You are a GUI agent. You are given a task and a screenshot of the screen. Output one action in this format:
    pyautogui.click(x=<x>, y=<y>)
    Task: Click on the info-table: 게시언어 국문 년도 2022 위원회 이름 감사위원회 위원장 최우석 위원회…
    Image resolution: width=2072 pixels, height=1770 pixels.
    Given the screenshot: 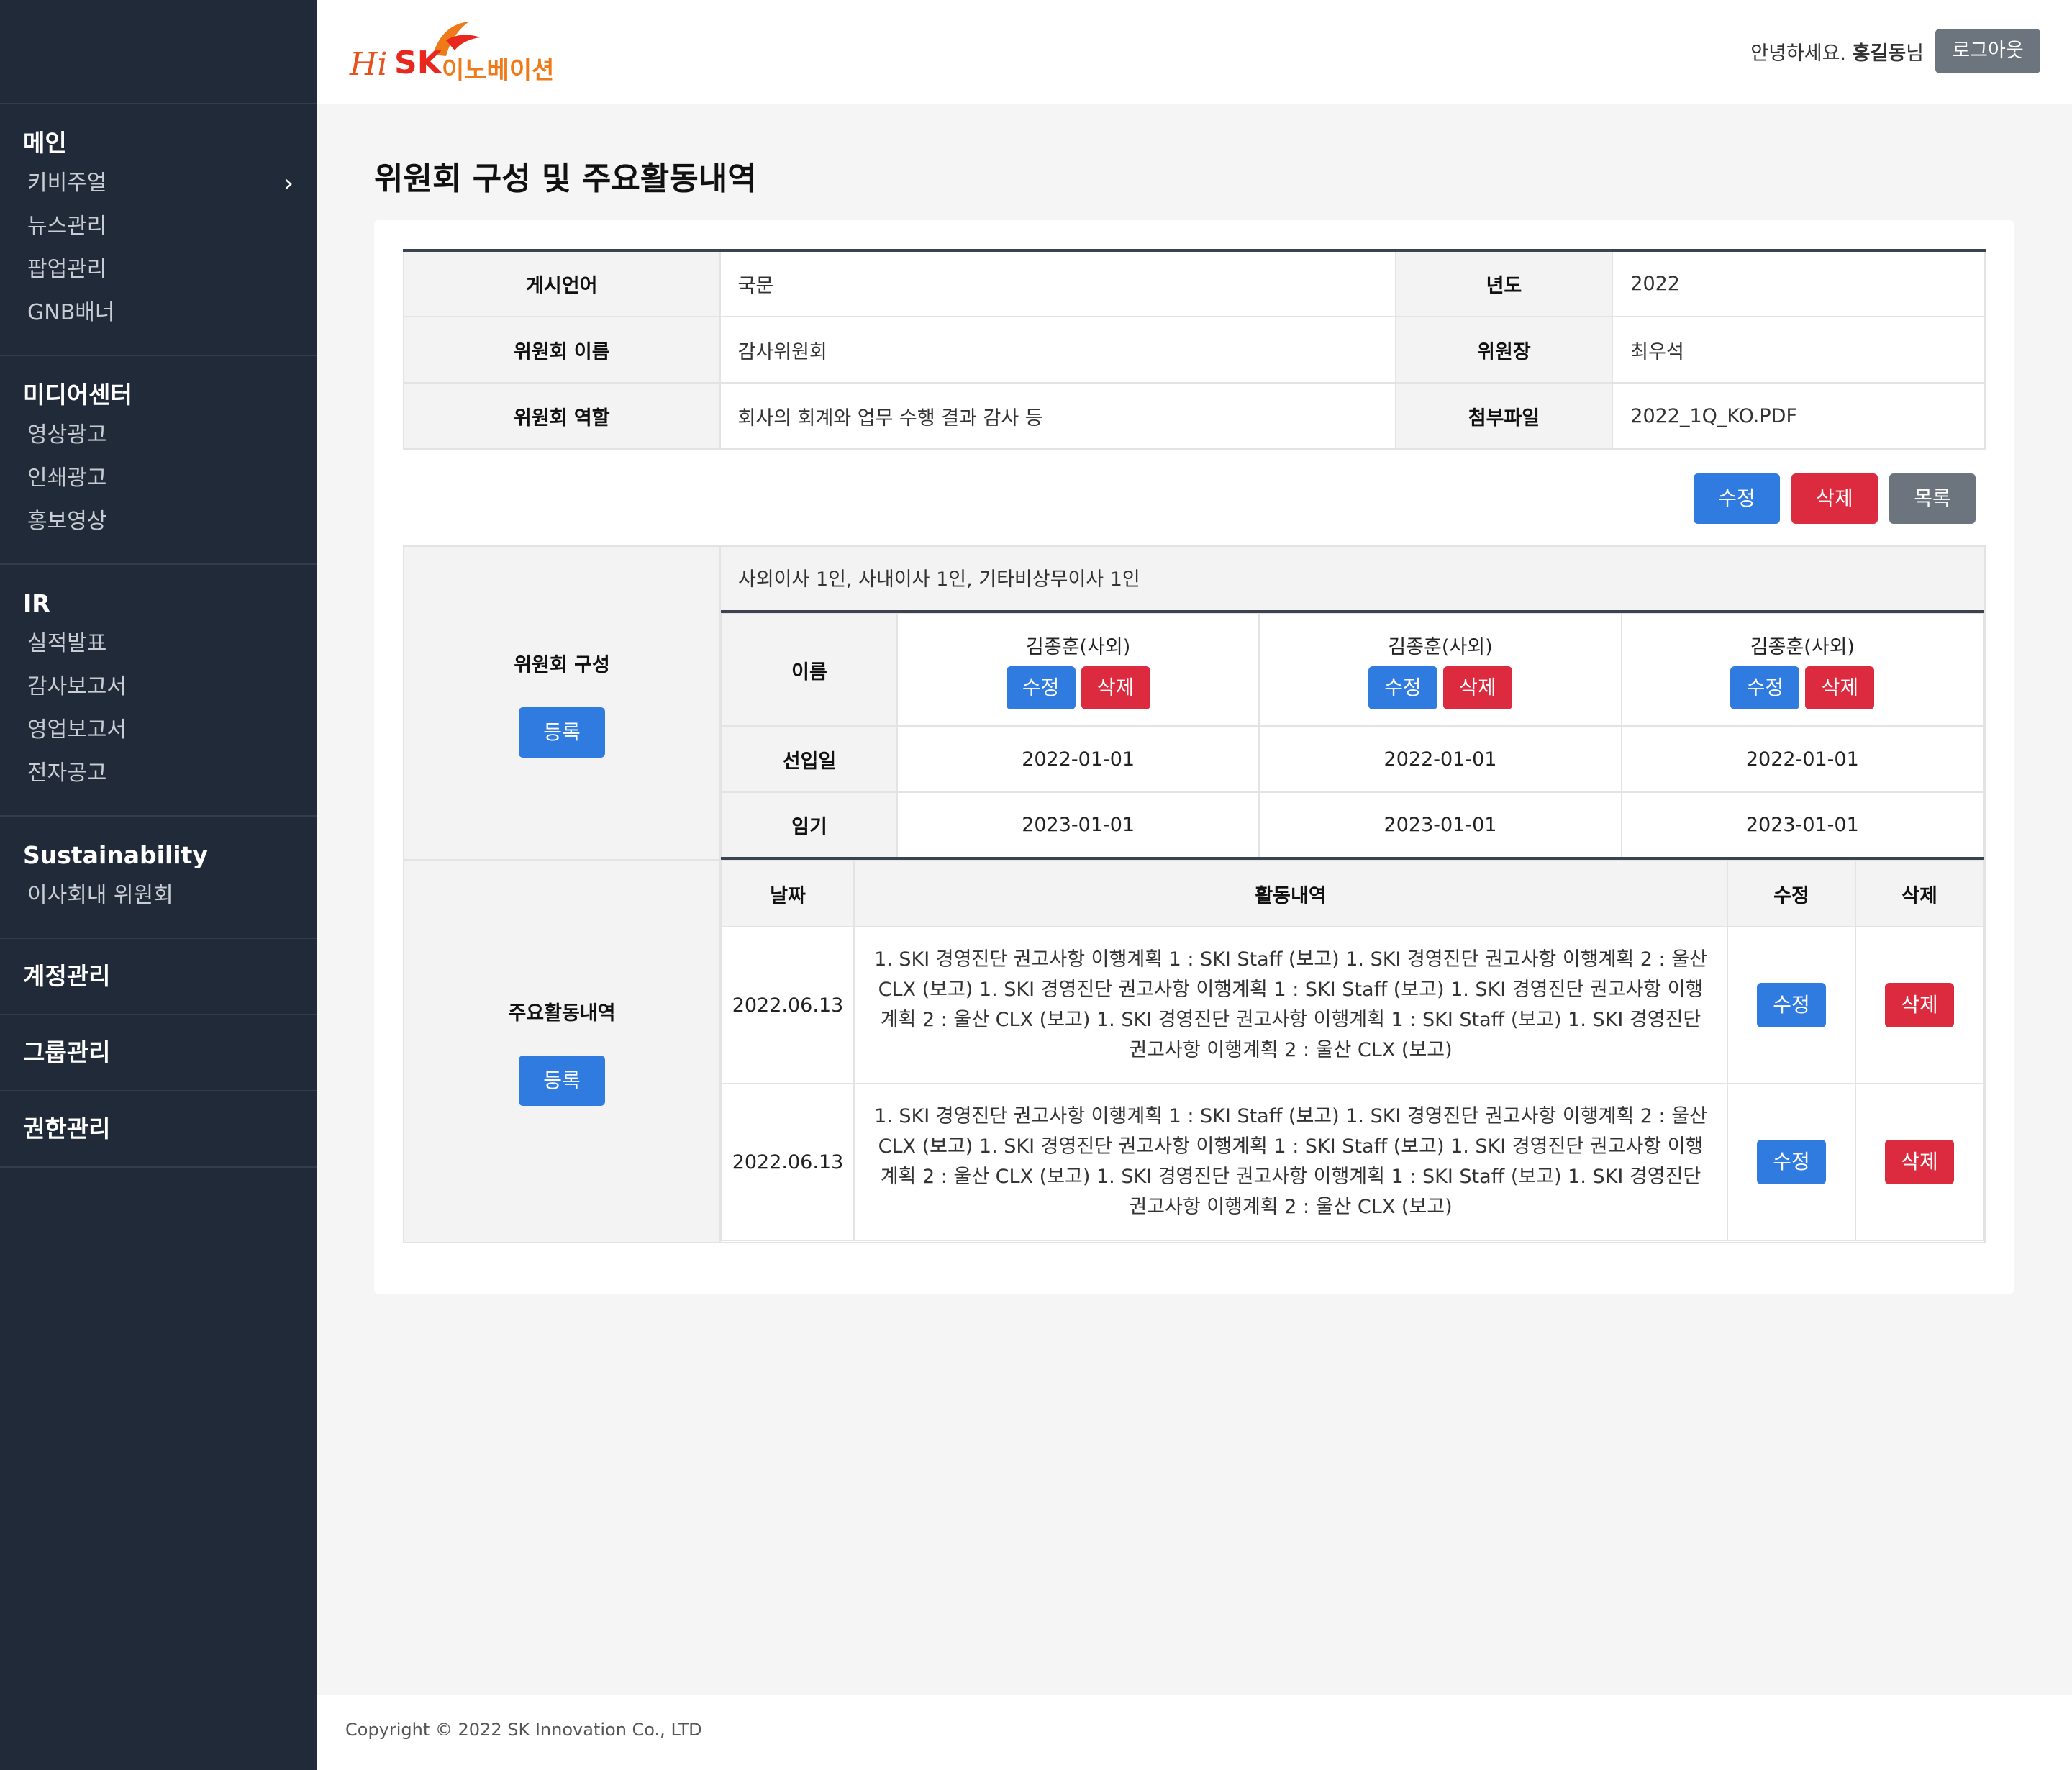 What is the action you would take?
    pyautogui.click(x=1194, y=349)
    